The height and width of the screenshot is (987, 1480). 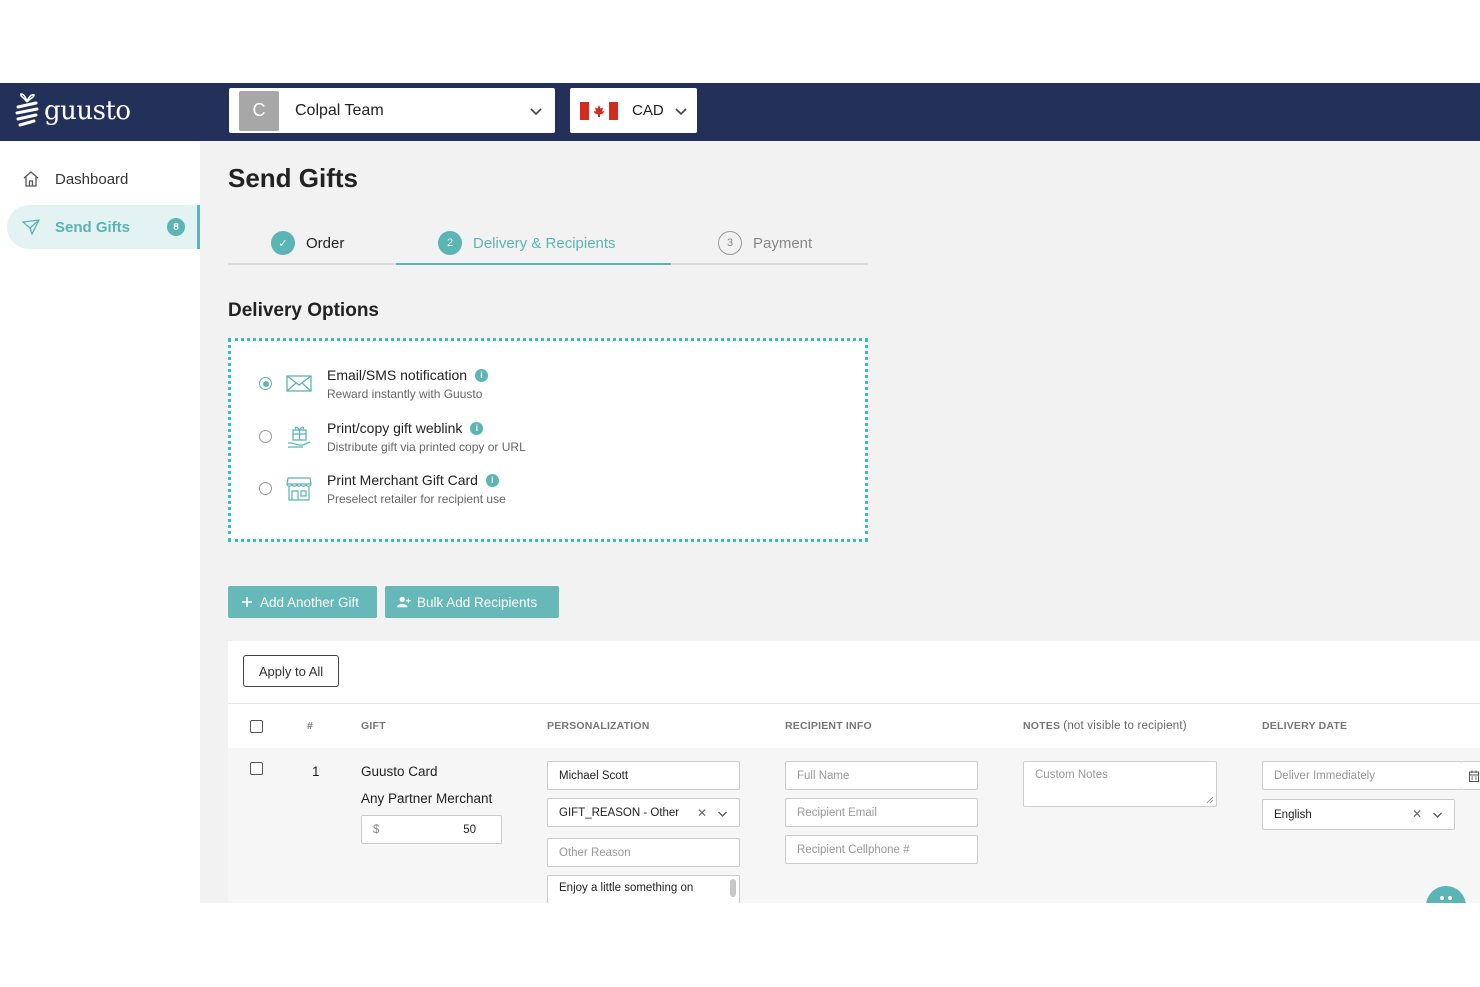 What do you see at coordinates (392, 110) in the screenshot?
I see `team-selector: C Colpal Team` at bounding box center [392, 110].